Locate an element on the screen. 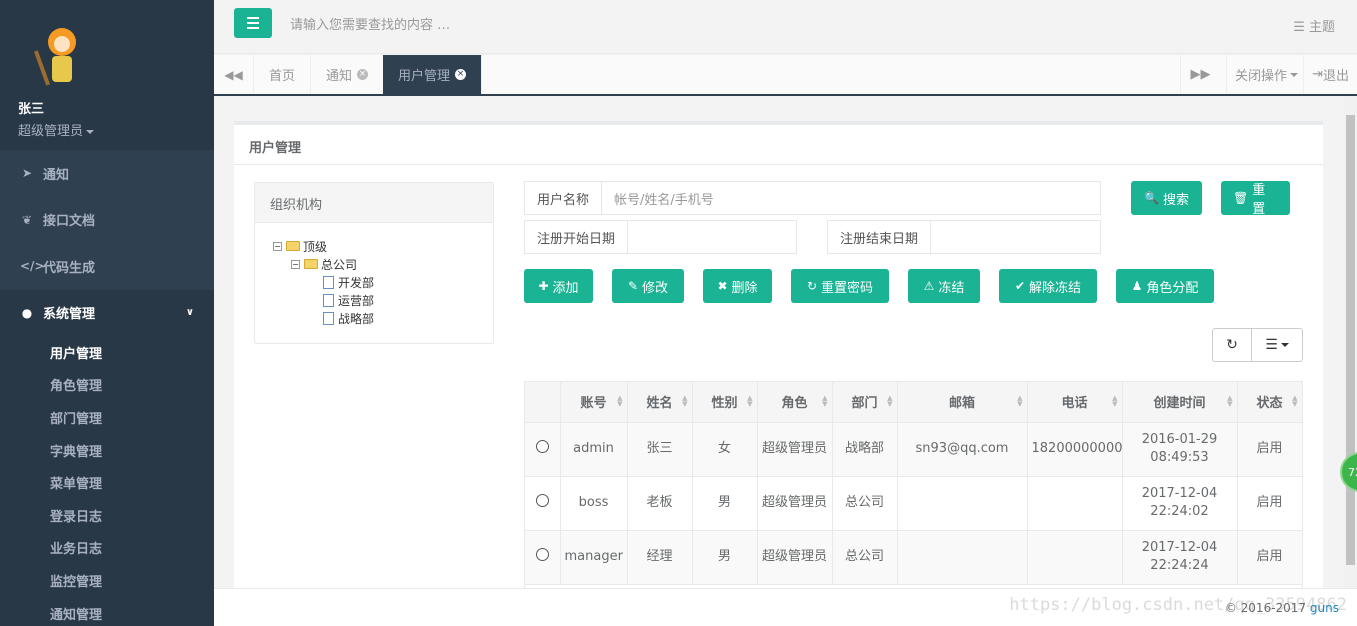 The height and width of the screenshot is (626, 1357). org-tree: − 顶级 − 总公司 开发部 运营部 战略部 is located at coordinates (374, 275).